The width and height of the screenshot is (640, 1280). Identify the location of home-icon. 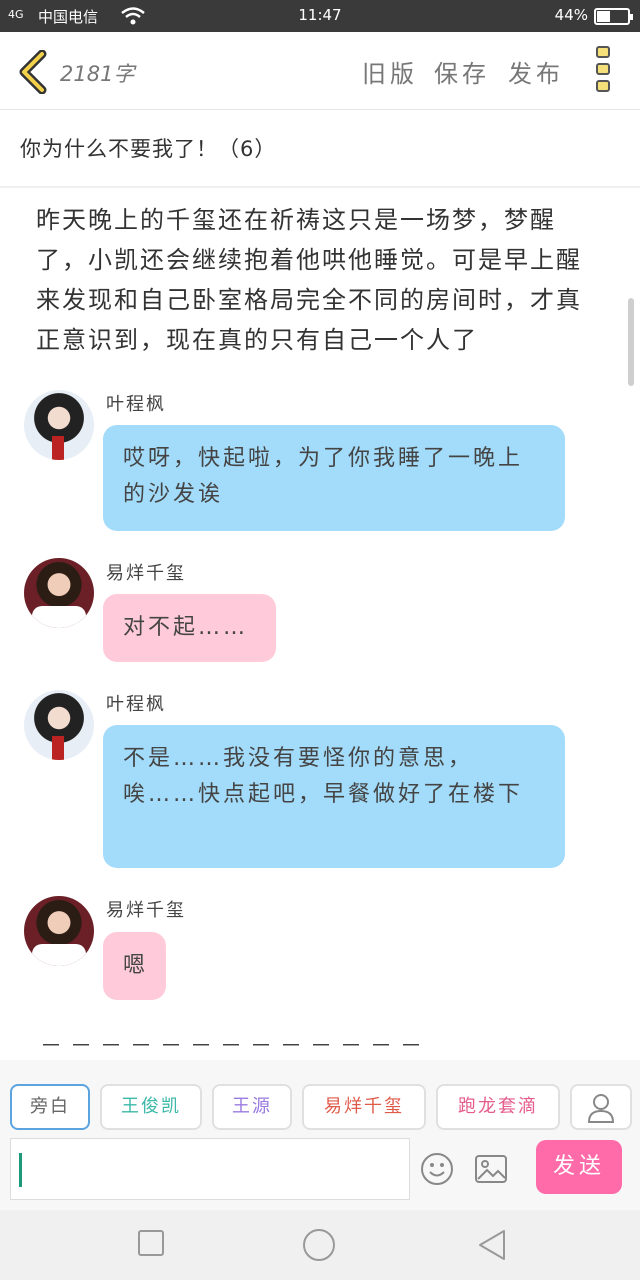
(319, 1245).